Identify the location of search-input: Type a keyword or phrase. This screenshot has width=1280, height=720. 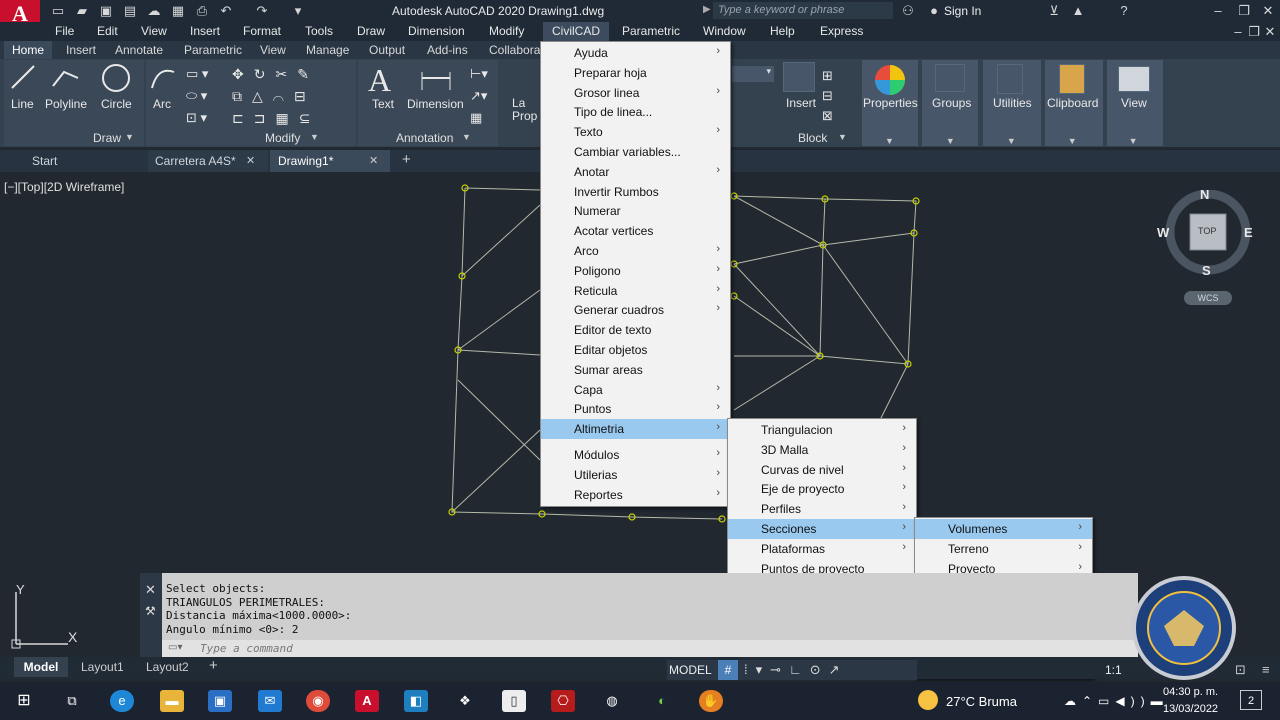
(803, 10).